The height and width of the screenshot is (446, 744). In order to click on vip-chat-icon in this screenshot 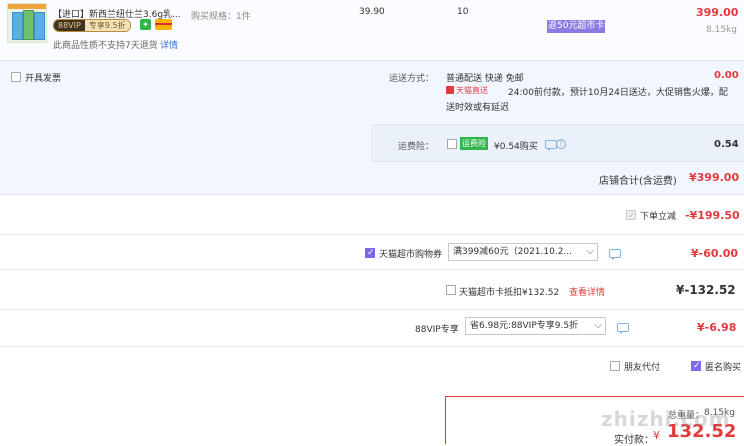, I will do `click(623, 328)`.